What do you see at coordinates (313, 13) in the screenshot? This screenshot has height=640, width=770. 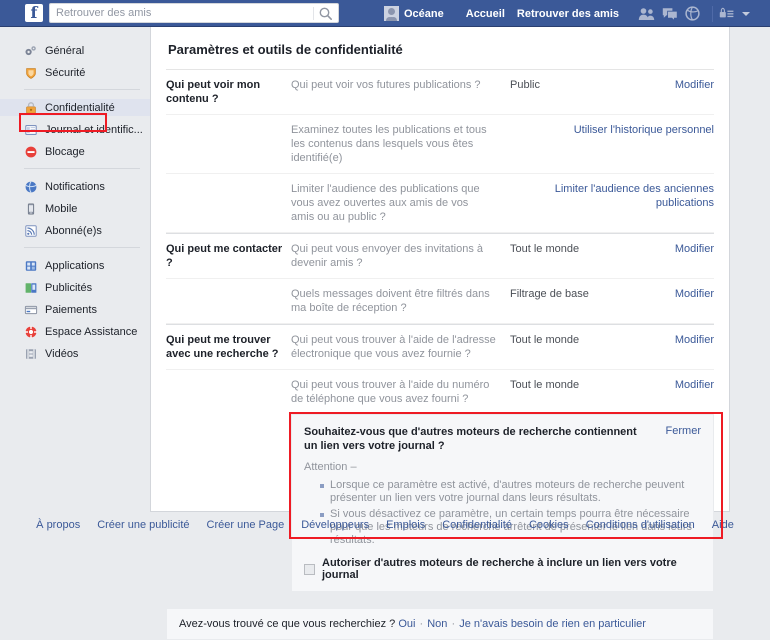 I see `search-divider` at bounding box center [313, 13].